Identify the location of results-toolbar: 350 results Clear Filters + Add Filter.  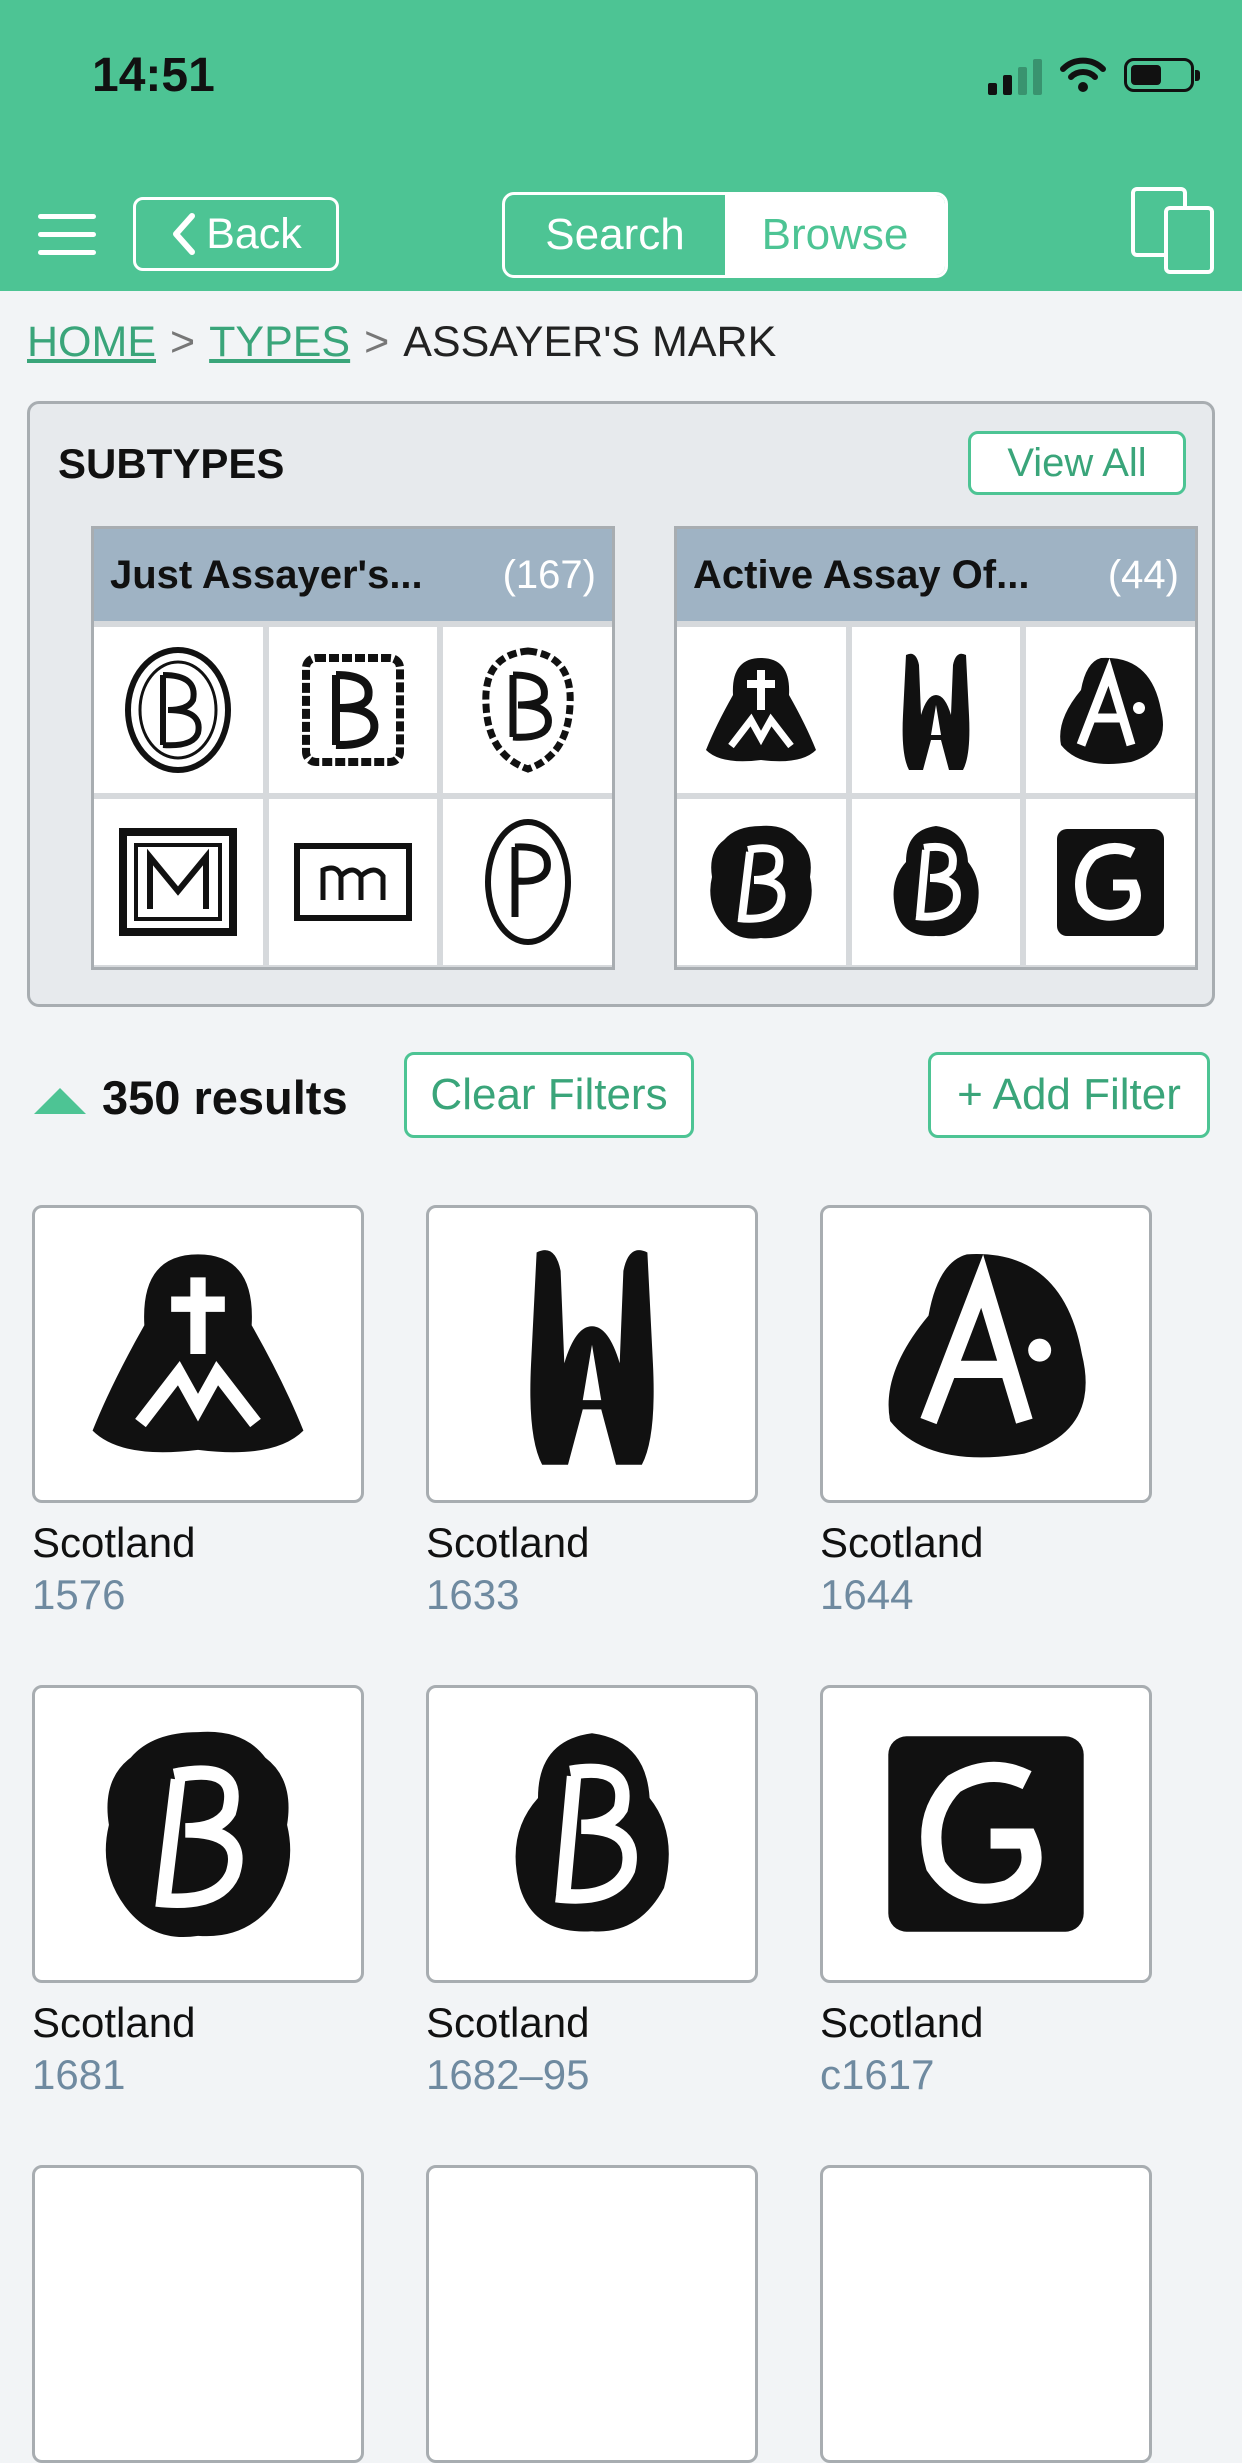
(621, 1095).